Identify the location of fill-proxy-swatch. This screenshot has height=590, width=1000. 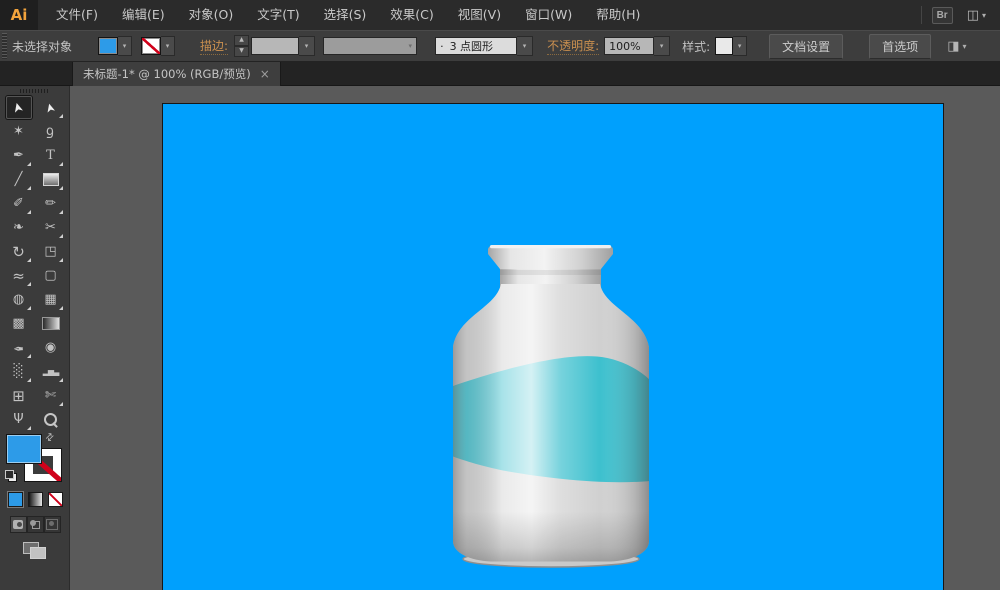
(24, 449).